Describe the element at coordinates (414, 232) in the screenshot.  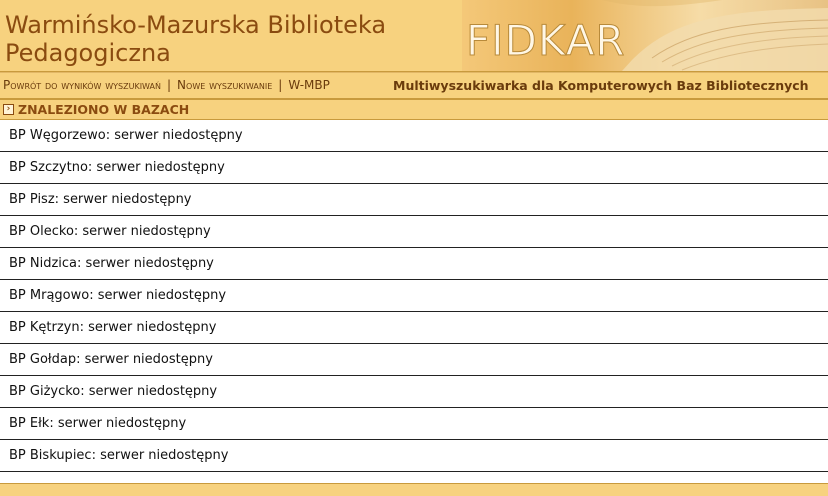
I see `result-row: BP Olecko: serwer niedostępny` at that location.